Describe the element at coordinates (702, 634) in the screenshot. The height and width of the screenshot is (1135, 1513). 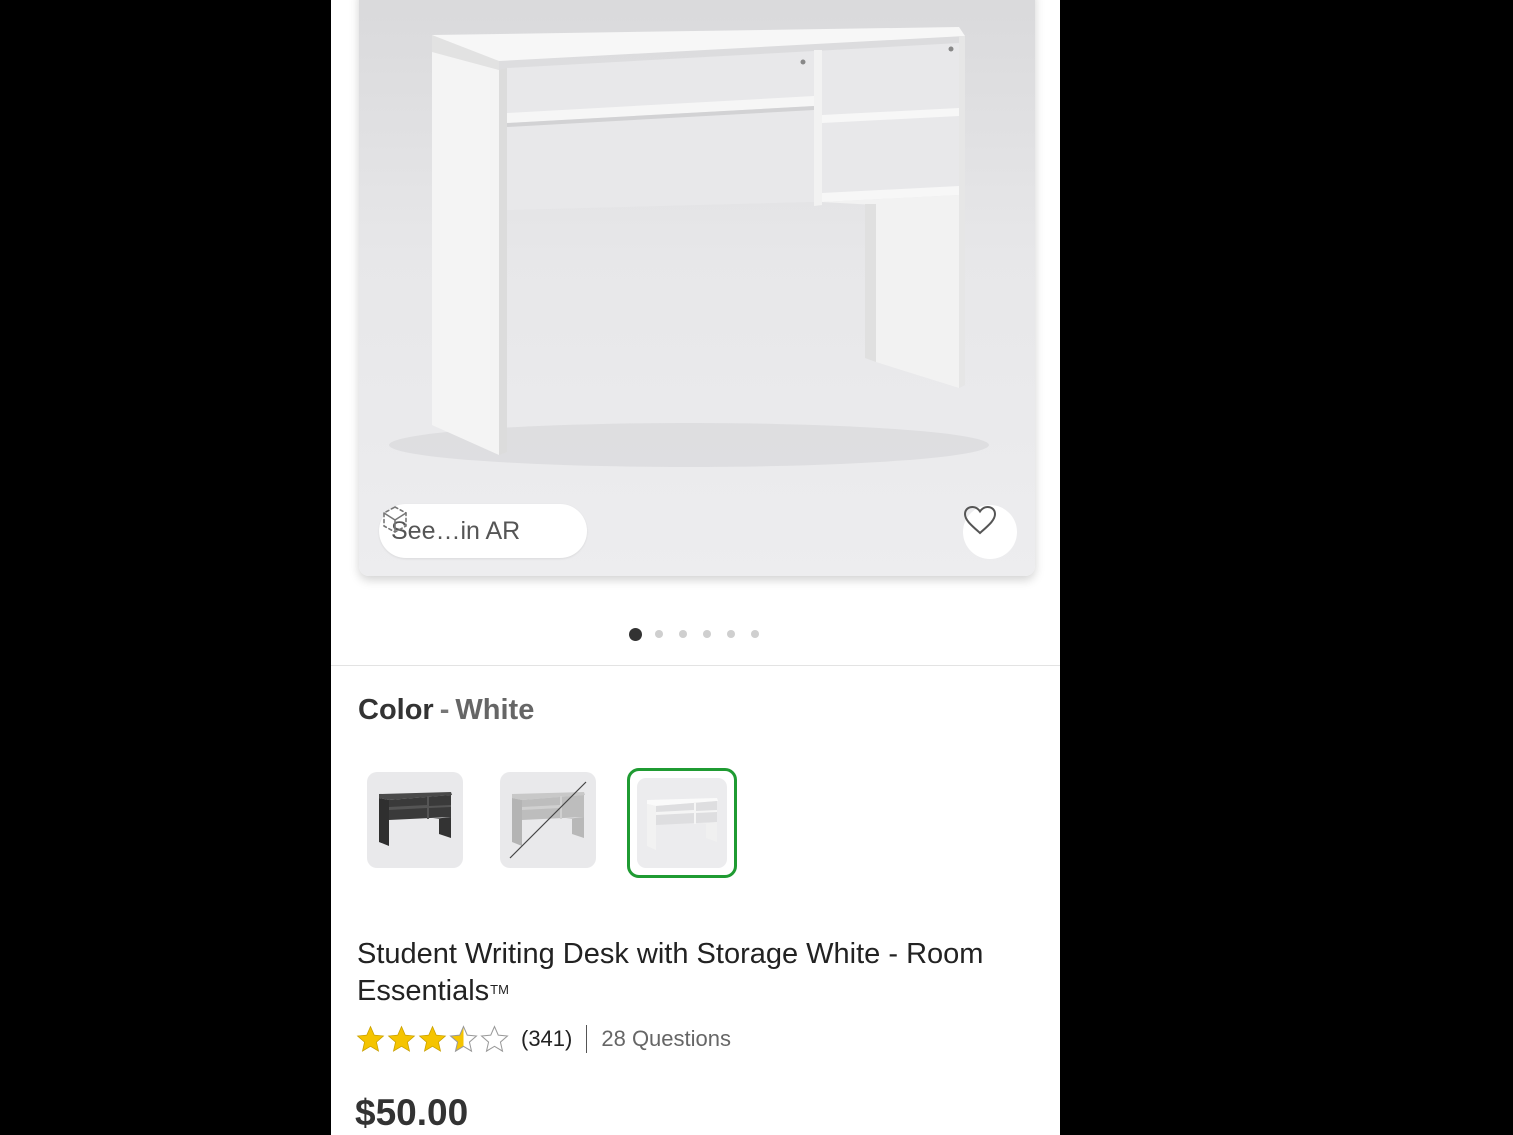
I see `carousel-pagination` at that location.